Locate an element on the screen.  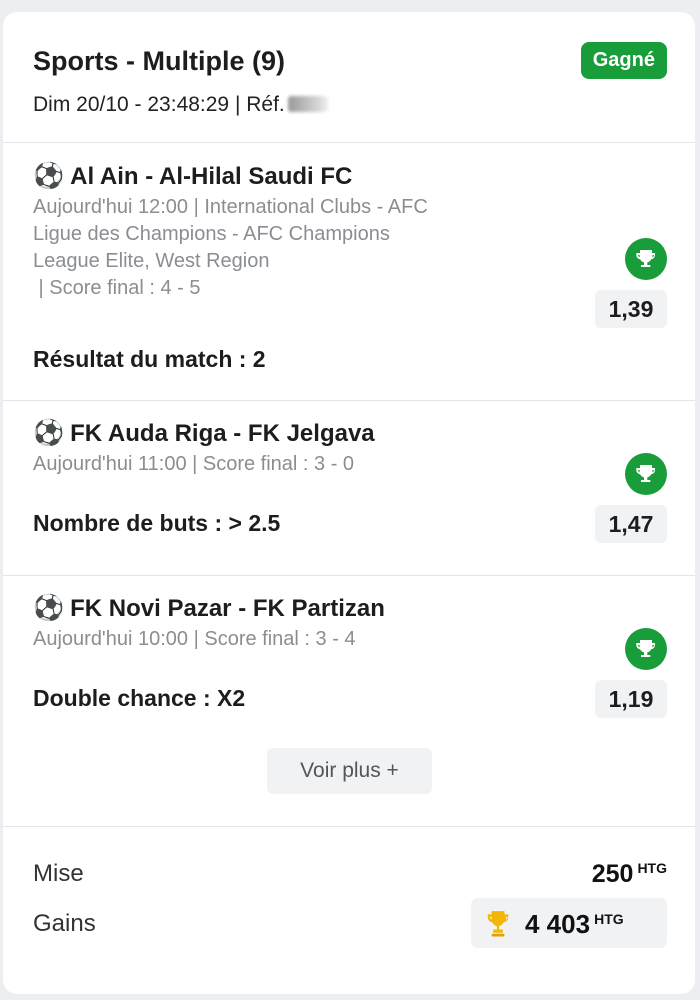
info-line: | Score final : 4 - 5 is located at coordinates (117, 288).